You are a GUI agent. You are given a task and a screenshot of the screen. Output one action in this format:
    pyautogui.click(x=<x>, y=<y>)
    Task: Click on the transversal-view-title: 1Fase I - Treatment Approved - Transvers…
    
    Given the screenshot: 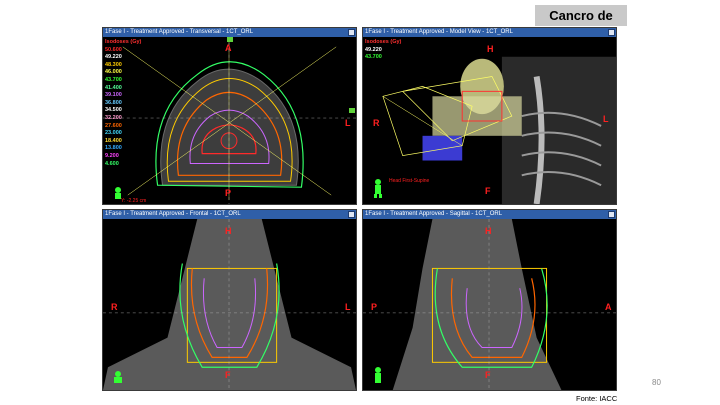 What is the action you would take?
    pyautogui.click(x=179, y=32)
    